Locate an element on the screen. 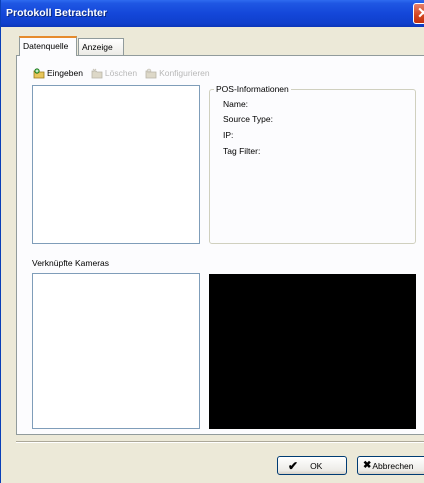 This screenshot has width=424, height=483. toolbar: Eingeben Löschen Konfigurieren is located at coordinates (121, 73).